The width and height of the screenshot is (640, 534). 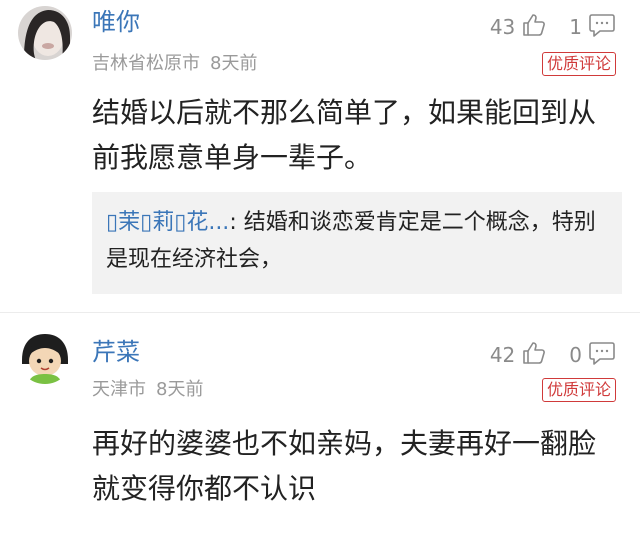 I want to click on user-name: 芹菜, so click(x=116, y=352).